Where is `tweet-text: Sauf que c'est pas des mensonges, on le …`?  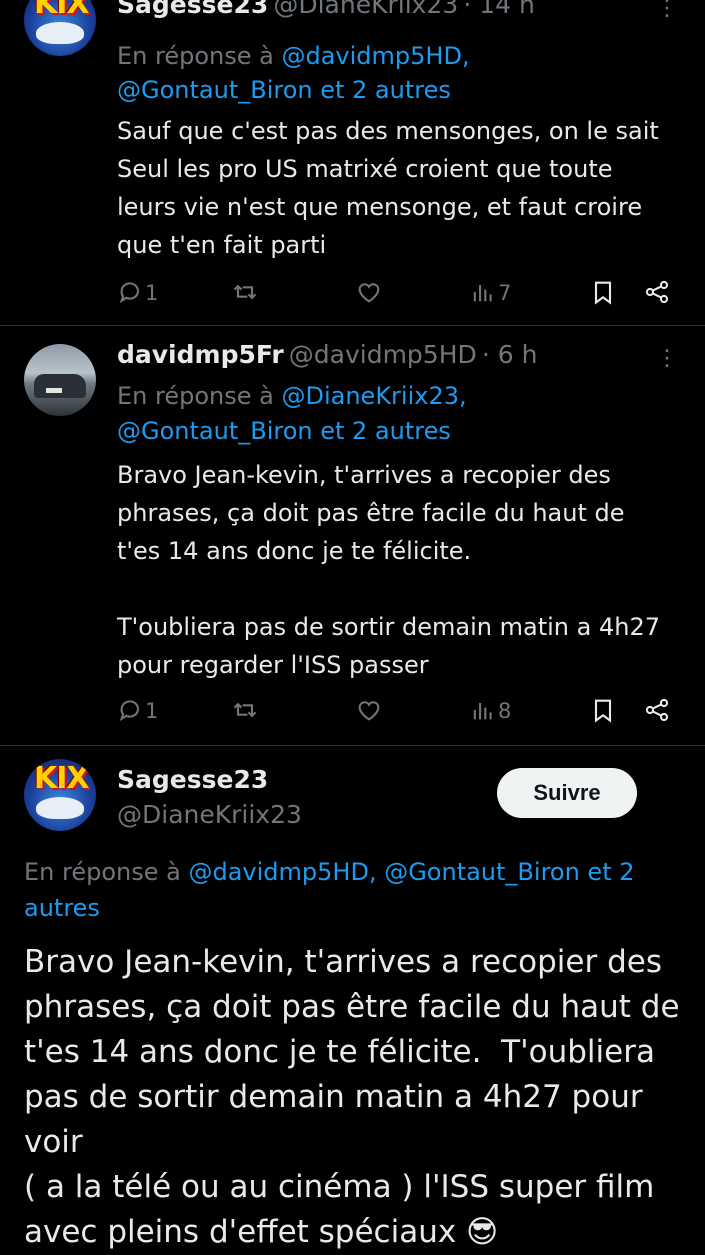
tweet-text: Sauf que c'est pas des mensonges, on le … is located at coordinates (388, 188).